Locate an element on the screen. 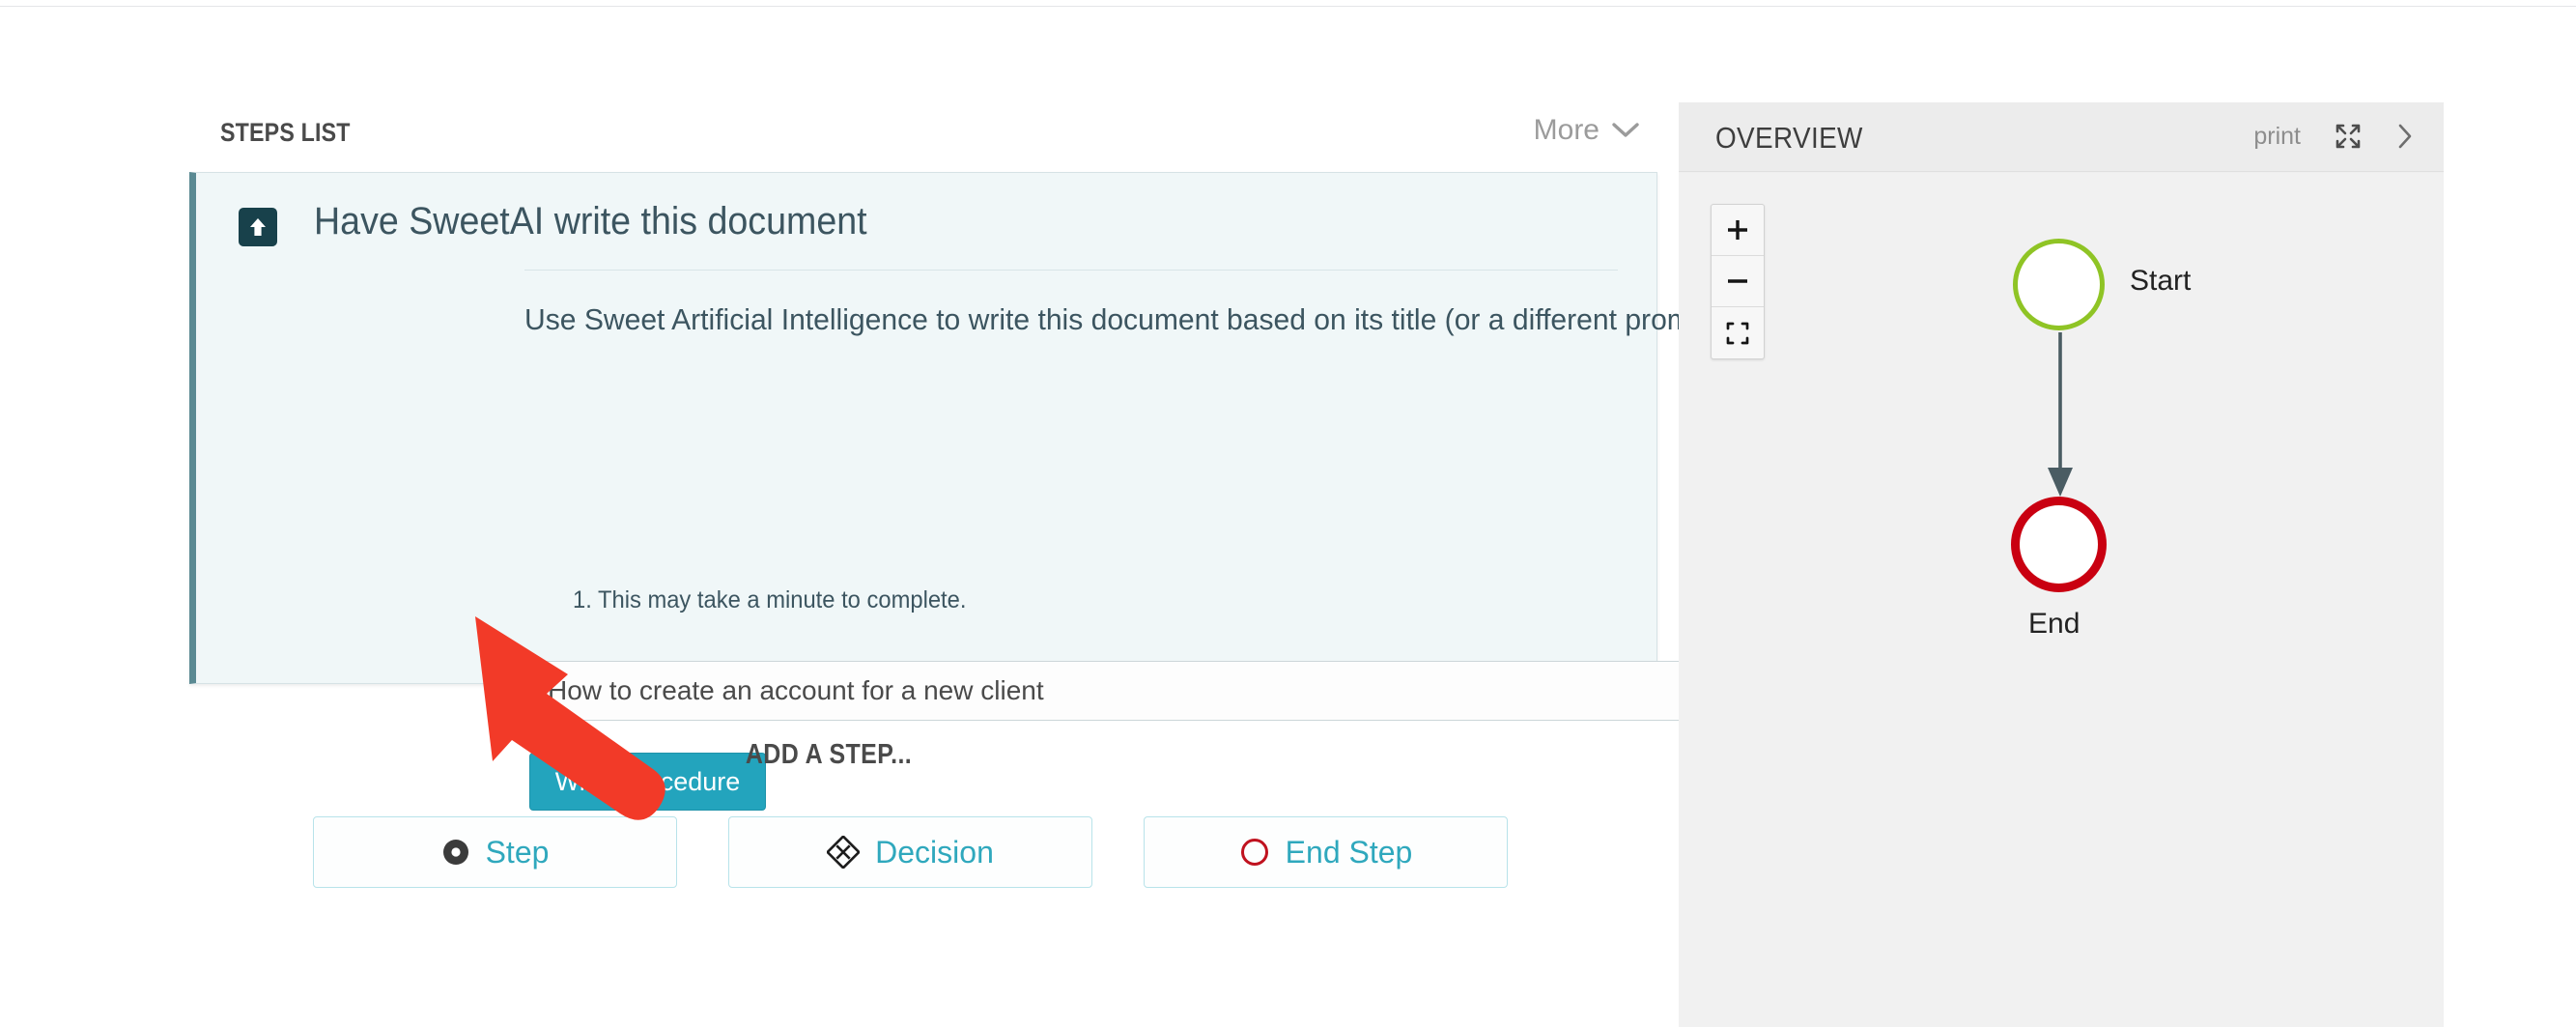 The image size is (2576, 1027). overview-header: OVERVIEW print is located at coordinates (2061, 137).